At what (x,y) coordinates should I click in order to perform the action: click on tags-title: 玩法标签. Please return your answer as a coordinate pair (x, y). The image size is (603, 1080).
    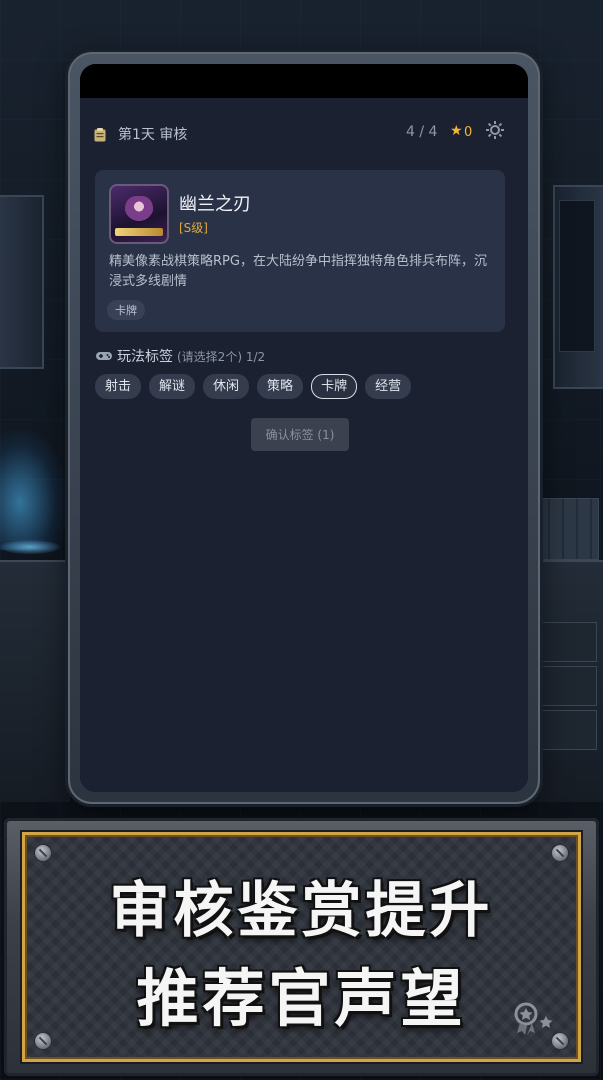
    Looking at the image, I should click on (145, 357).